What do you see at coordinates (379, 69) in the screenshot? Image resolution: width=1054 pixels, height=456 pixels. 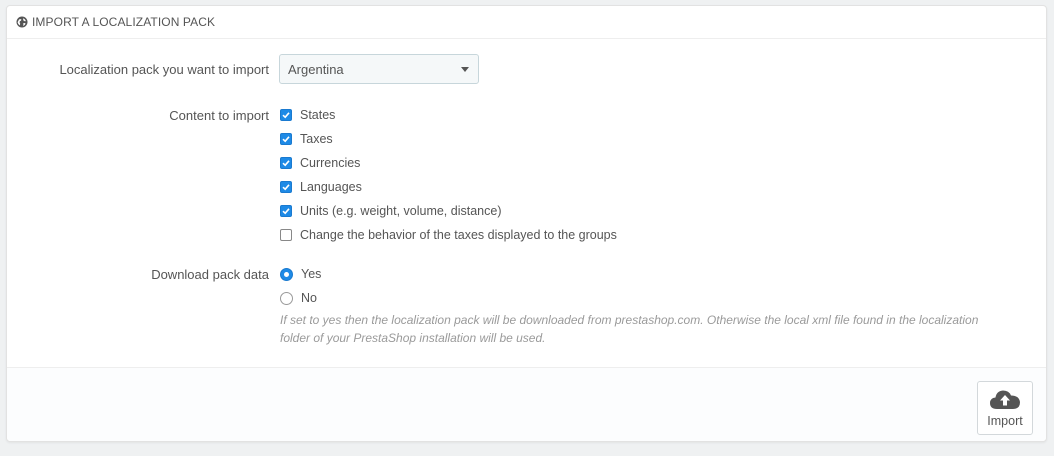 I see `localization-pack-select: Argentina` at bounding box center [379, 69].